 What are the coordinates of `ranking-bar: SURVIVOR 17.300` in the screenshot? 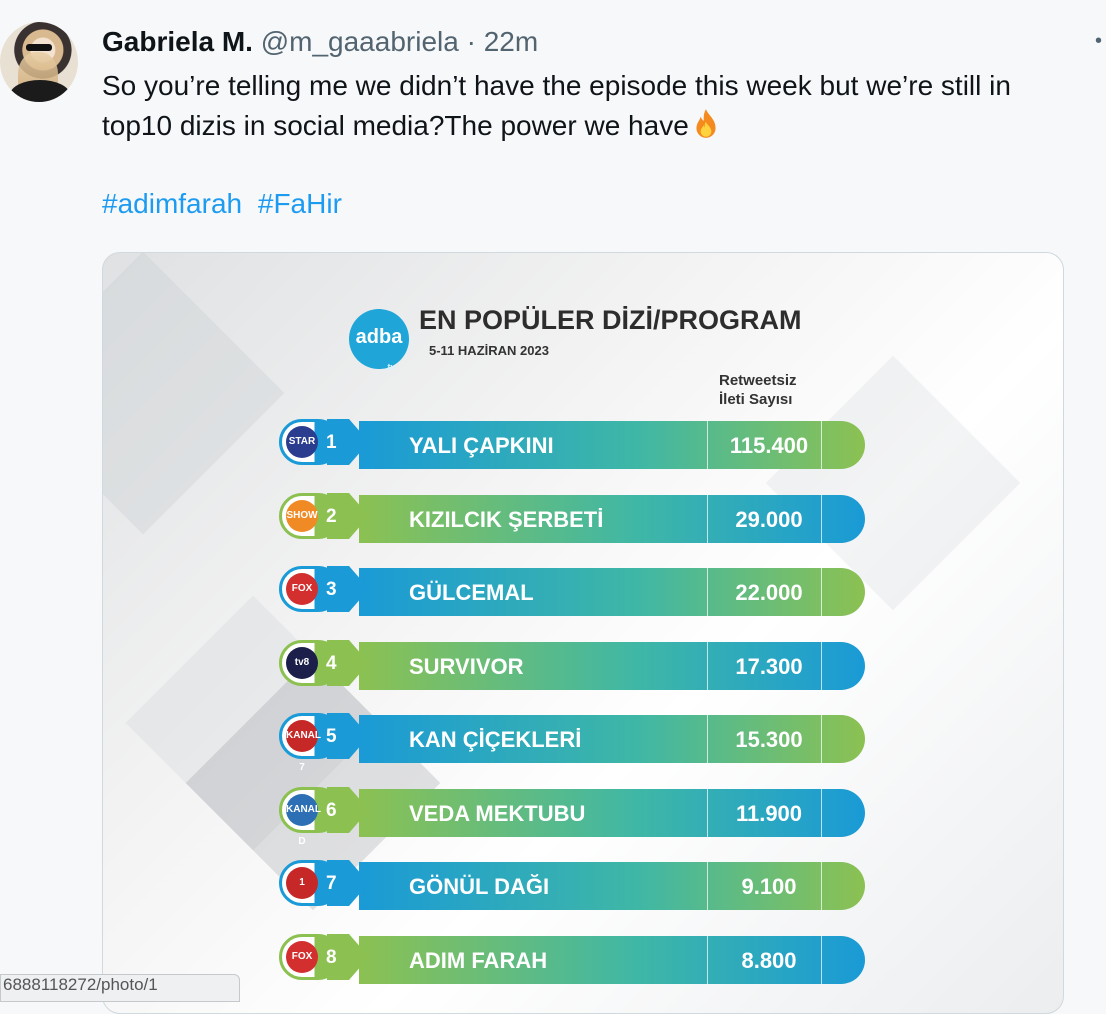 It's located at (612, 665).